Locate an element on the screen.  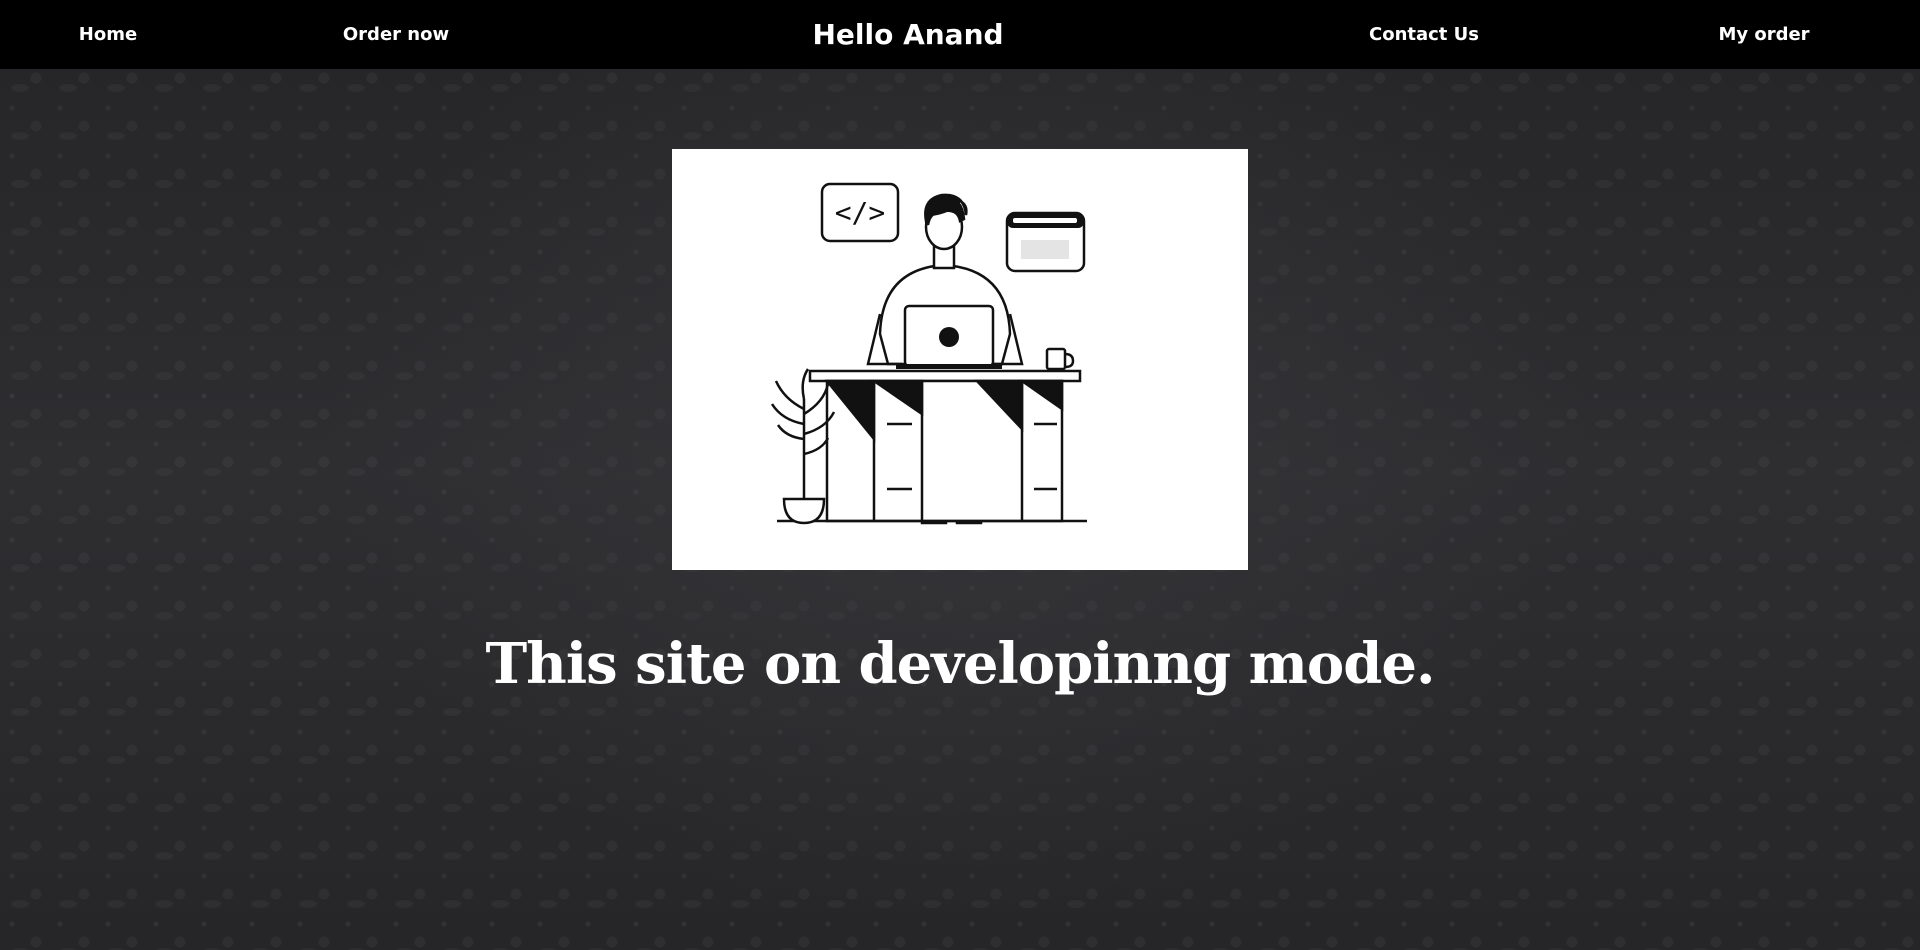
nav-link-contact-us: Contact Us is located at coordinates (1424, 34).